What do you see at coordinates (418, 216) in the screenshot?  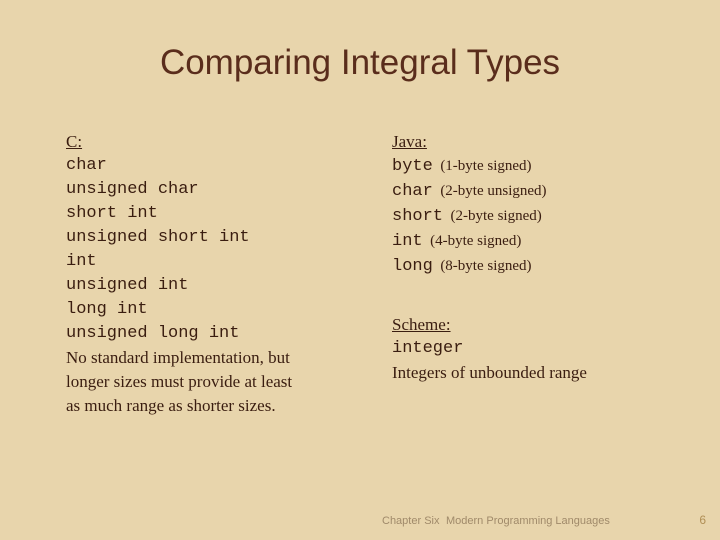 I see `java-type-name: short` at bounding box center [418, 216].